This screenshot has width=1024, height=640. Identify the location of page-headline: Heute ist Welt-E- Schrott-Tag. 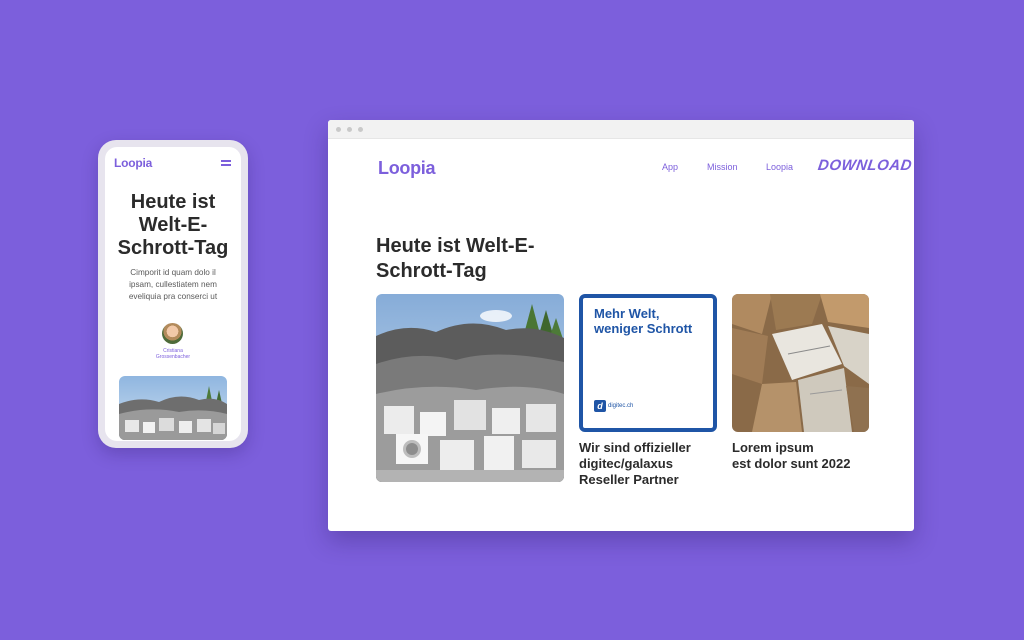
(486, 259).